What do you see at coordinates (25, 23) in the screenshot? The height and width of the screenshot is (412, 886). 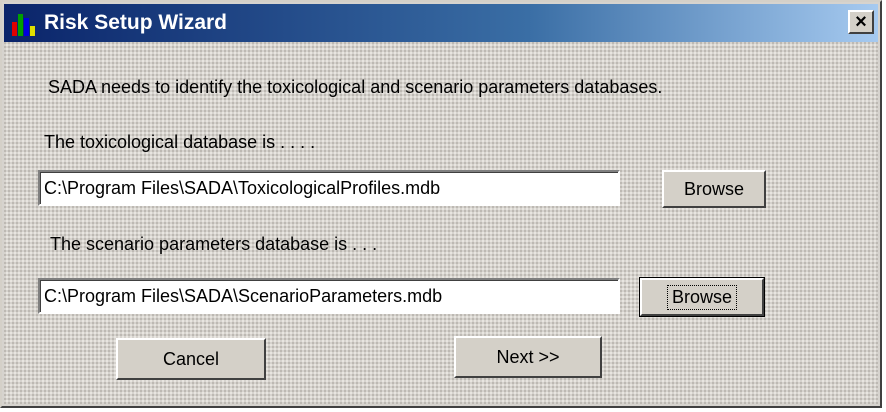 I see `bar-chart-icon` at bounding box center [25, 23].